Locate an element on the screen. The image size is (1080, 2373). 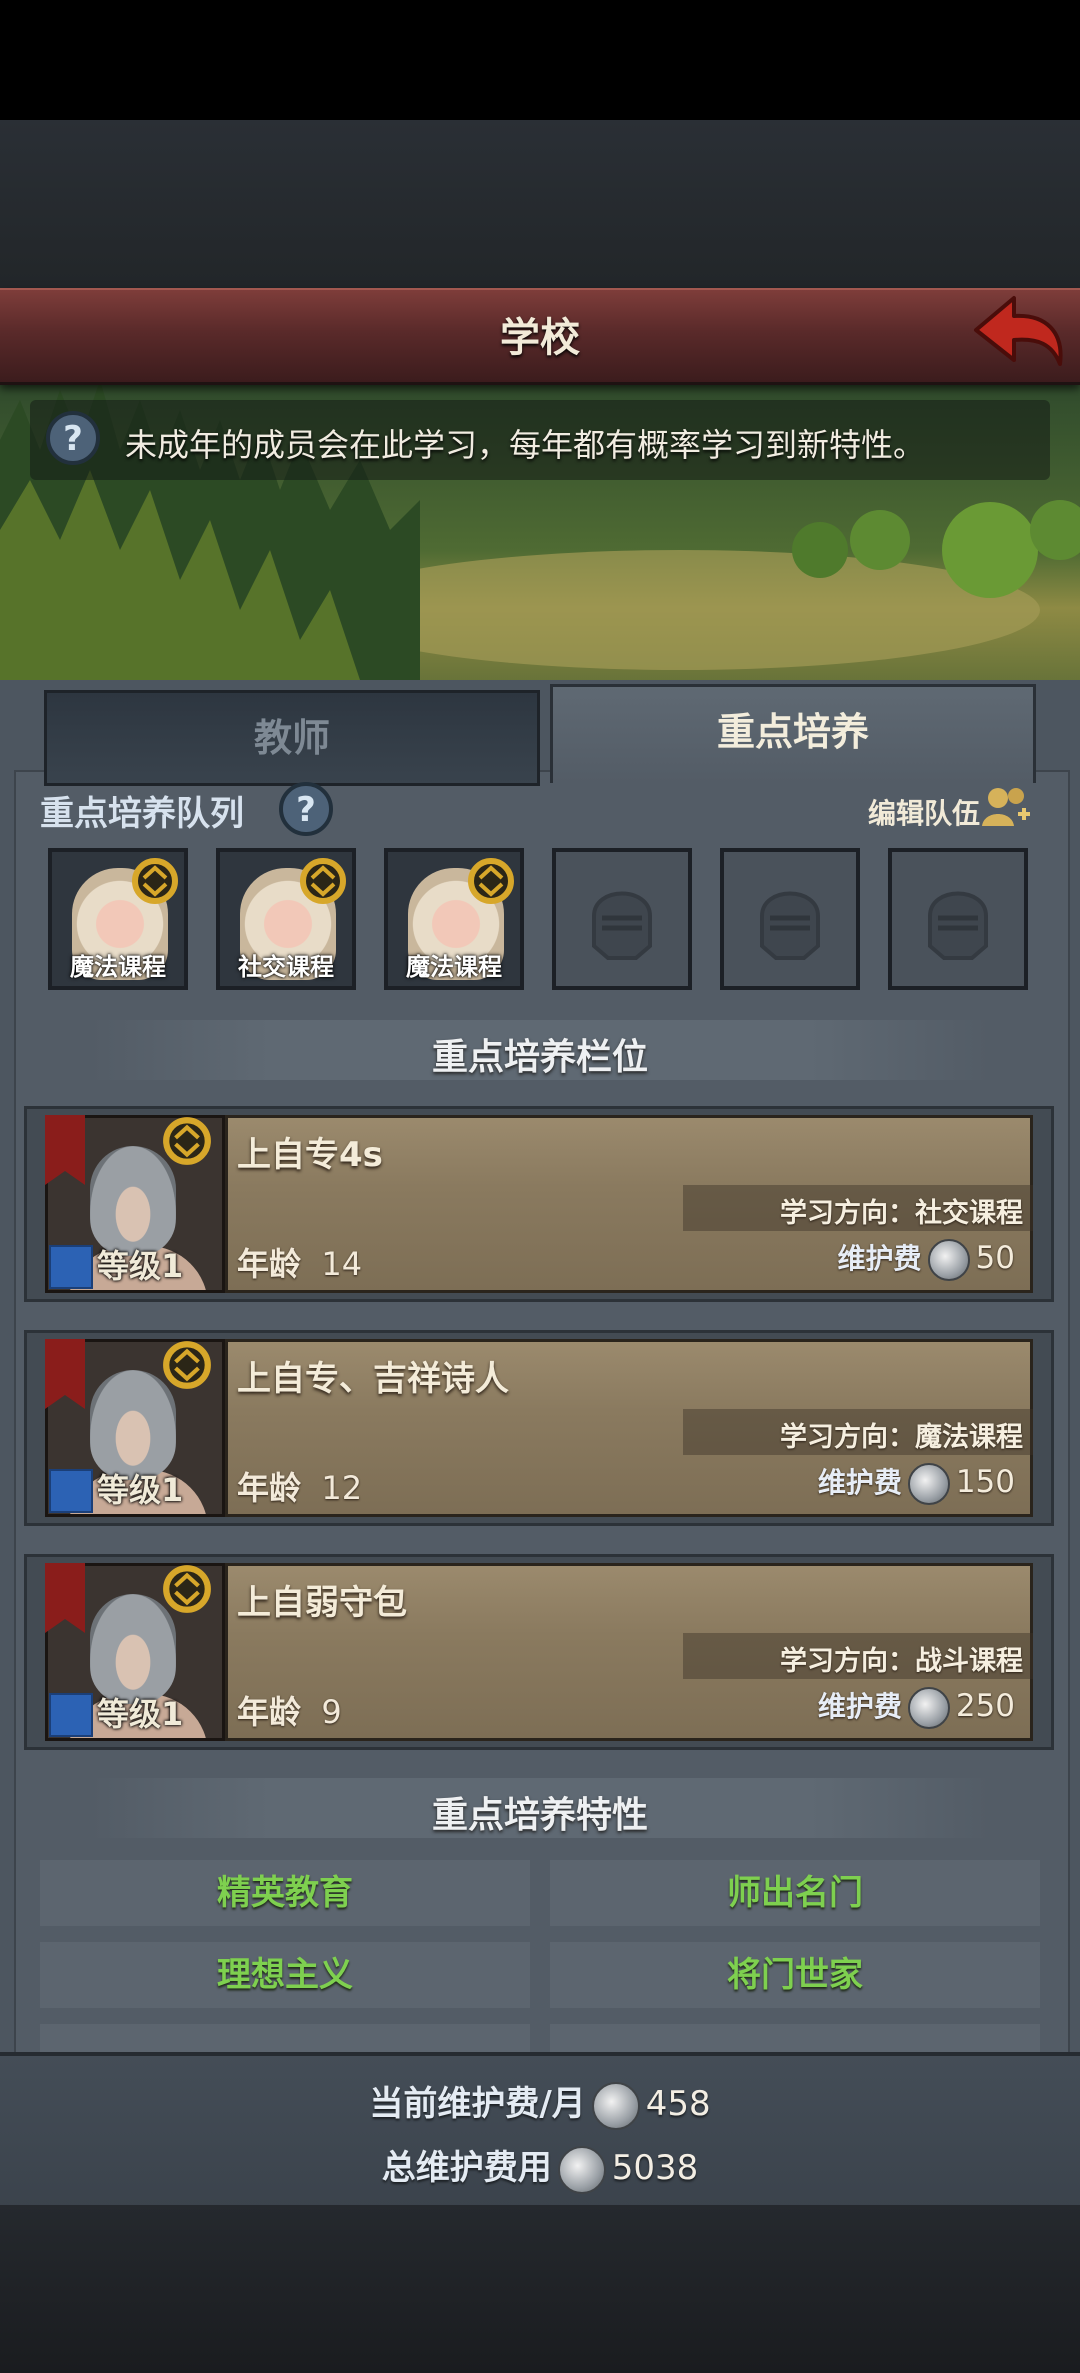
member-card: 等级1 上自弱守包 学习方向：战斗课程 年龄 9 维护费 250 is located at coordinates (539, 1652).